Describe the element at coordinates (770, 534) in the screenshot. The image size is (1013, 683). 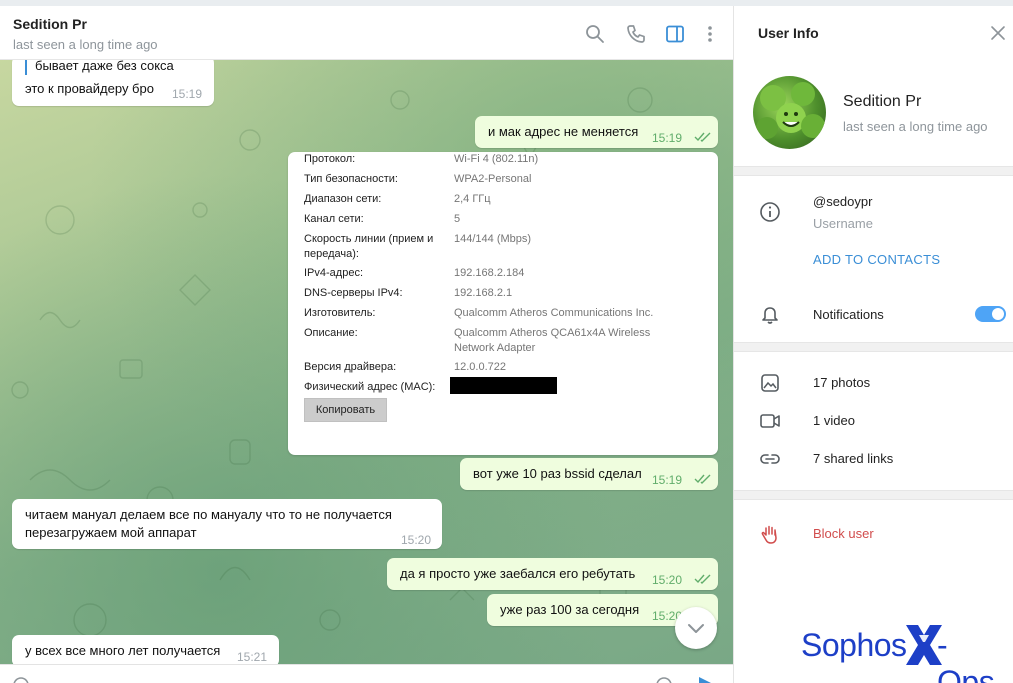
I see `hand-stop-icon` at that location.